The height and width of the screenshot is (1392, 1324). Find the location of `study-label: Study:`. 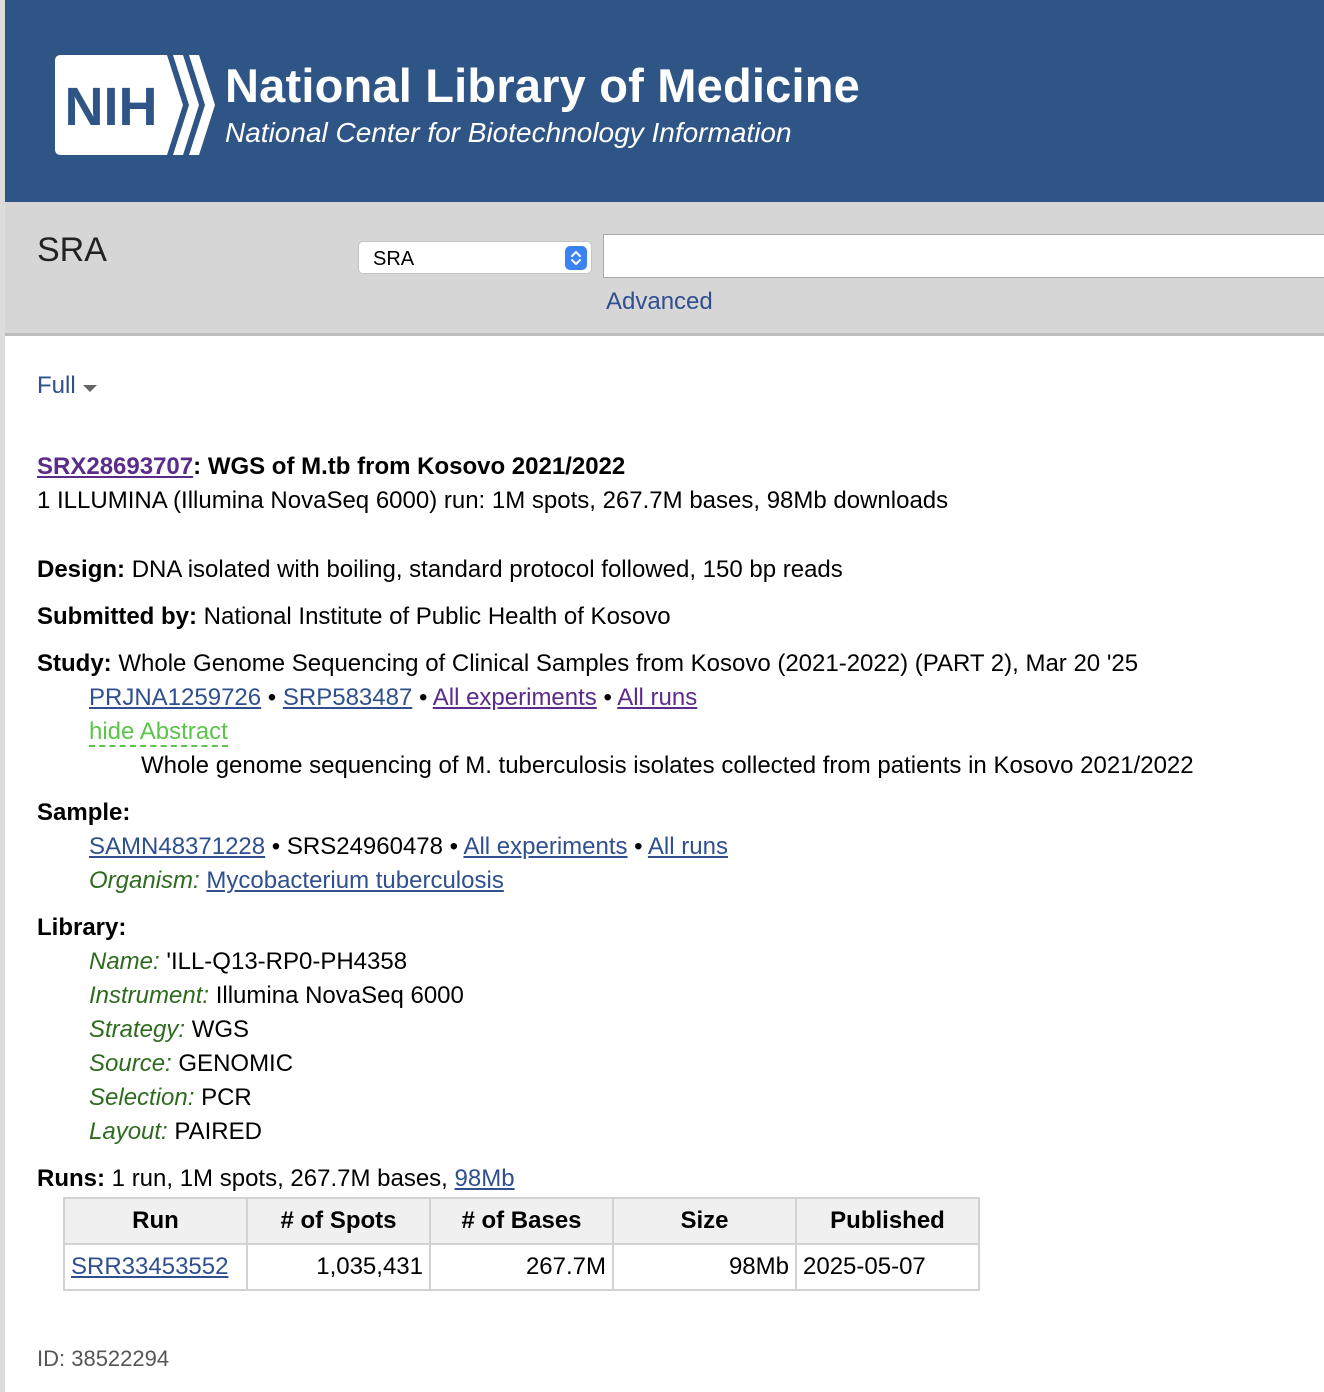

study-label: Study: is located at coordinates (74, 663).